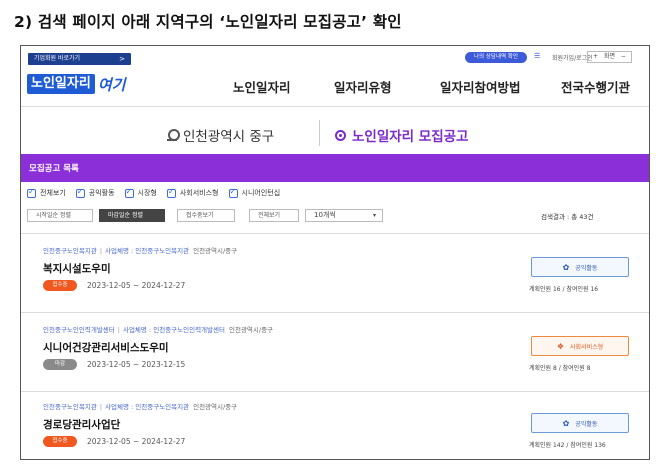 Image resolution: width=666 pixels, height=470 pixels. Describe the element at coordinates (374, 215) in the screenshot. I see `chevron-down-icon: ▾` at that location.